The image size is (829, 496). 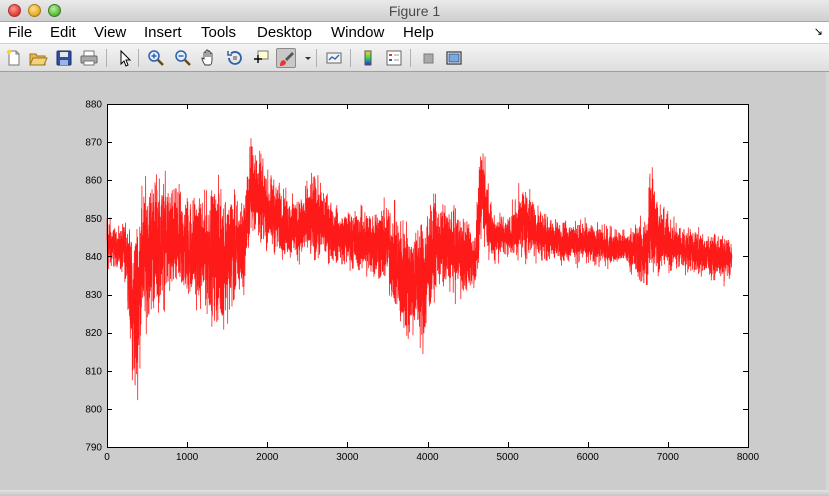 I want to click on y-tick-label: 830, so click(x=93, y=295).